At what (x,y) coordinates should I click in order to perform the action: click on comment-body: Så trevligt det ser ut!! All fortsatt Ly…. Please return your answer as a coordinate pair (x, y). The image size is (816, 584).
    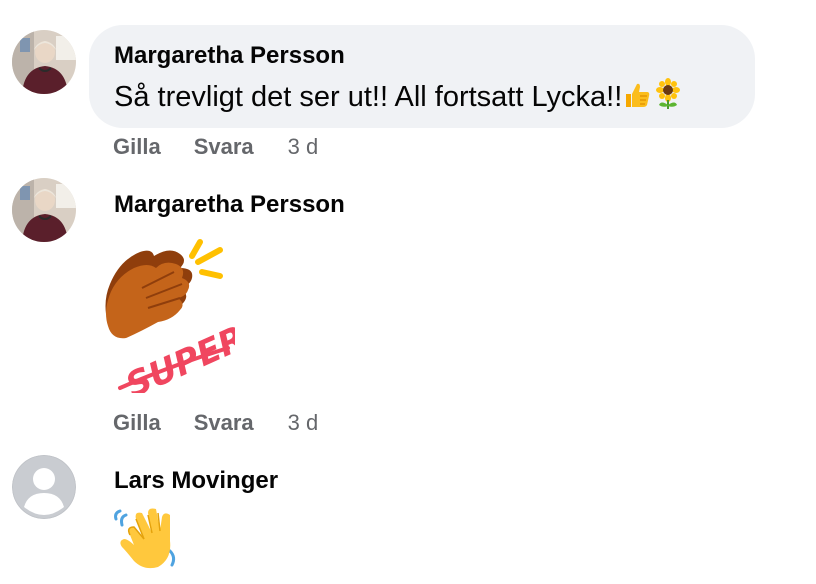
    Looking at the image, I should click on (368, 97).